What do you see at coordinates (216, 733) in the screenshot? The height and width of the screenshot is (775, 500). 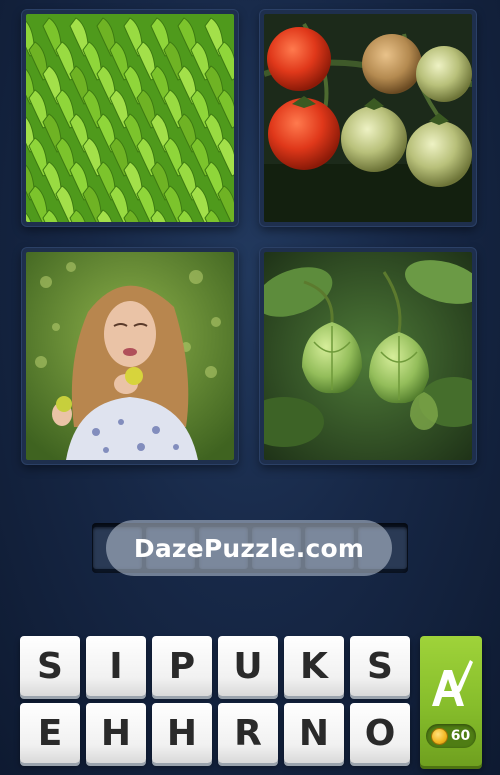 I see `keyboard-row-2: E H H R N O` at bounding box center [216, 733].